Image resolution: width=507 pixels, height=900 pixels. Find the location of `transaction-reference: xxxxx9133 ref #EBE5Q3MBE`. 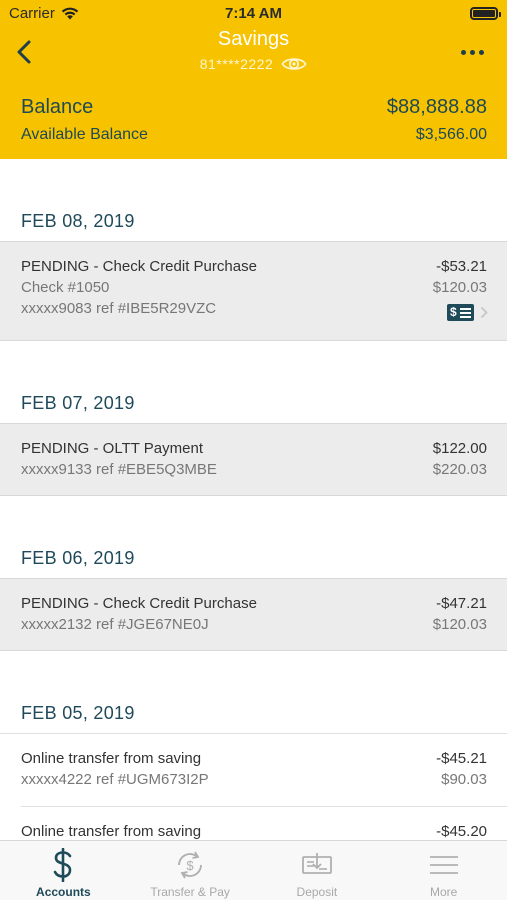

transaction-reference: xxxxx9133 ref #EBE5Q3MBE is located at coordinates (119, 469).